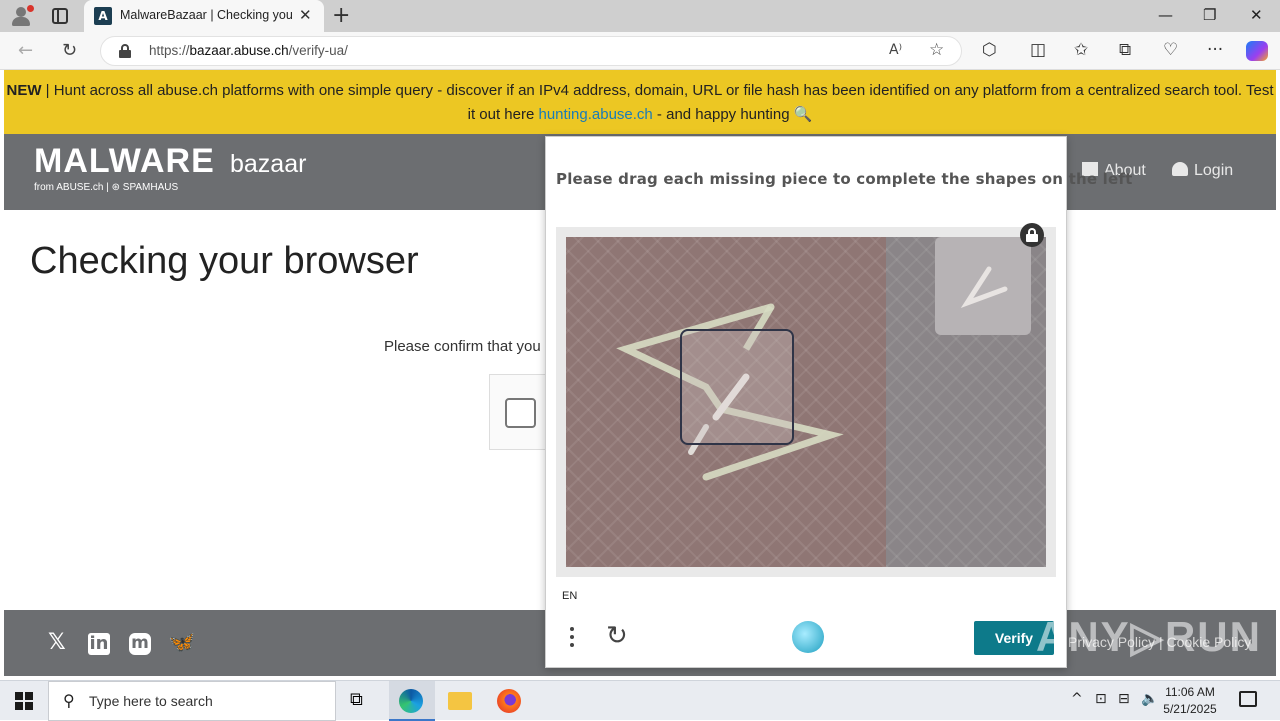 This screenshot has width=1280, height=721. I want to click on page-title: Checking your browser, so click(224, 261).